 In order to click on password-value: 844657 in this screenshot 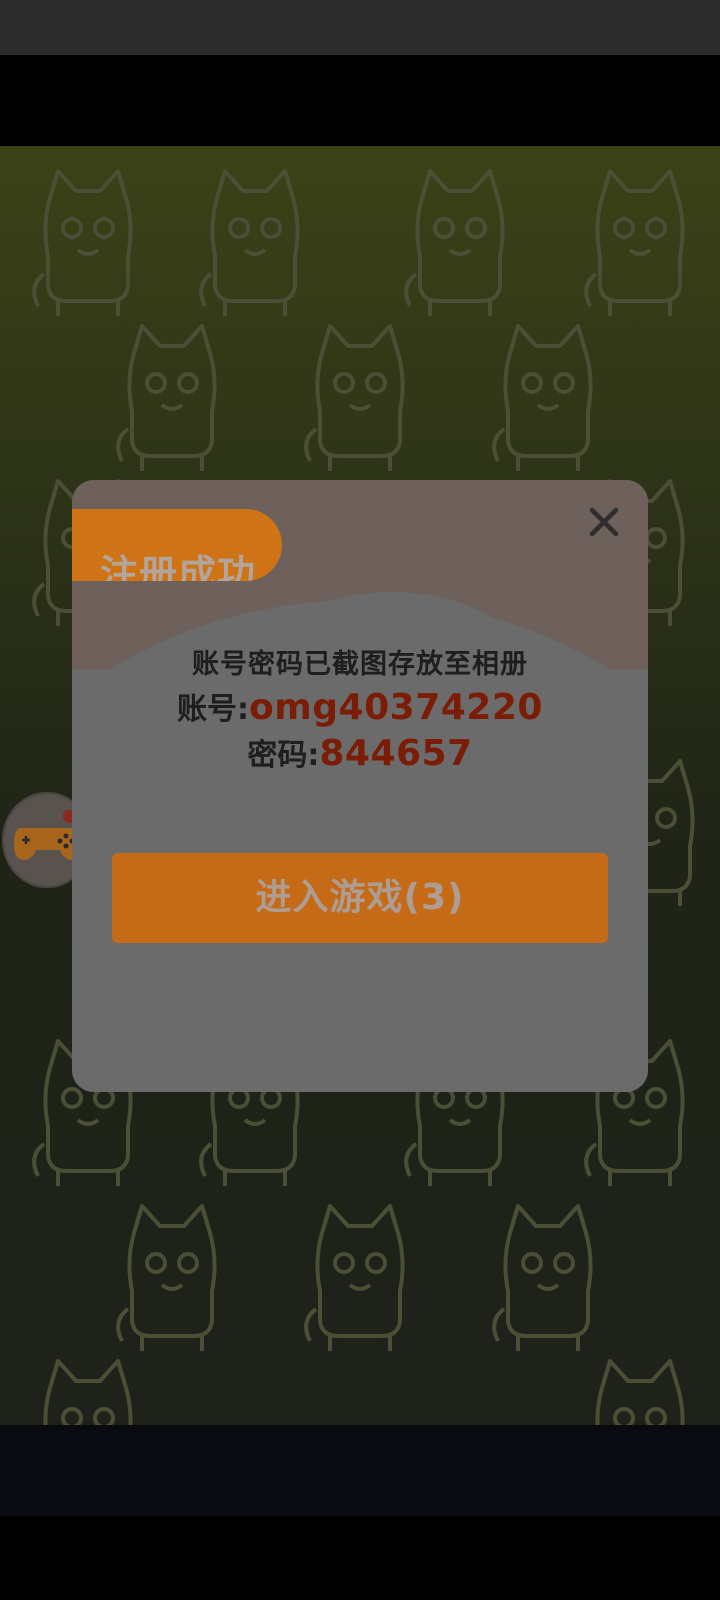, I will do `click(396, 753)`.